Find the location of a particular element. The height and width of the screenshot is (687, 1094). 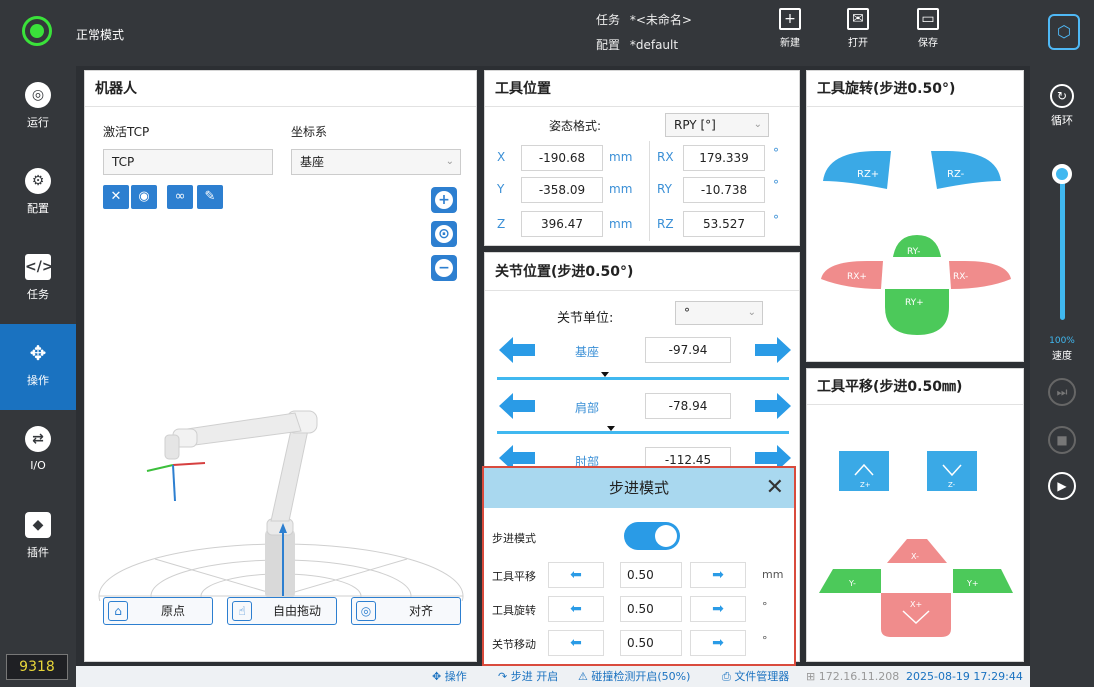

loop-icon: ↻ is located at coordinates (1062, 96).